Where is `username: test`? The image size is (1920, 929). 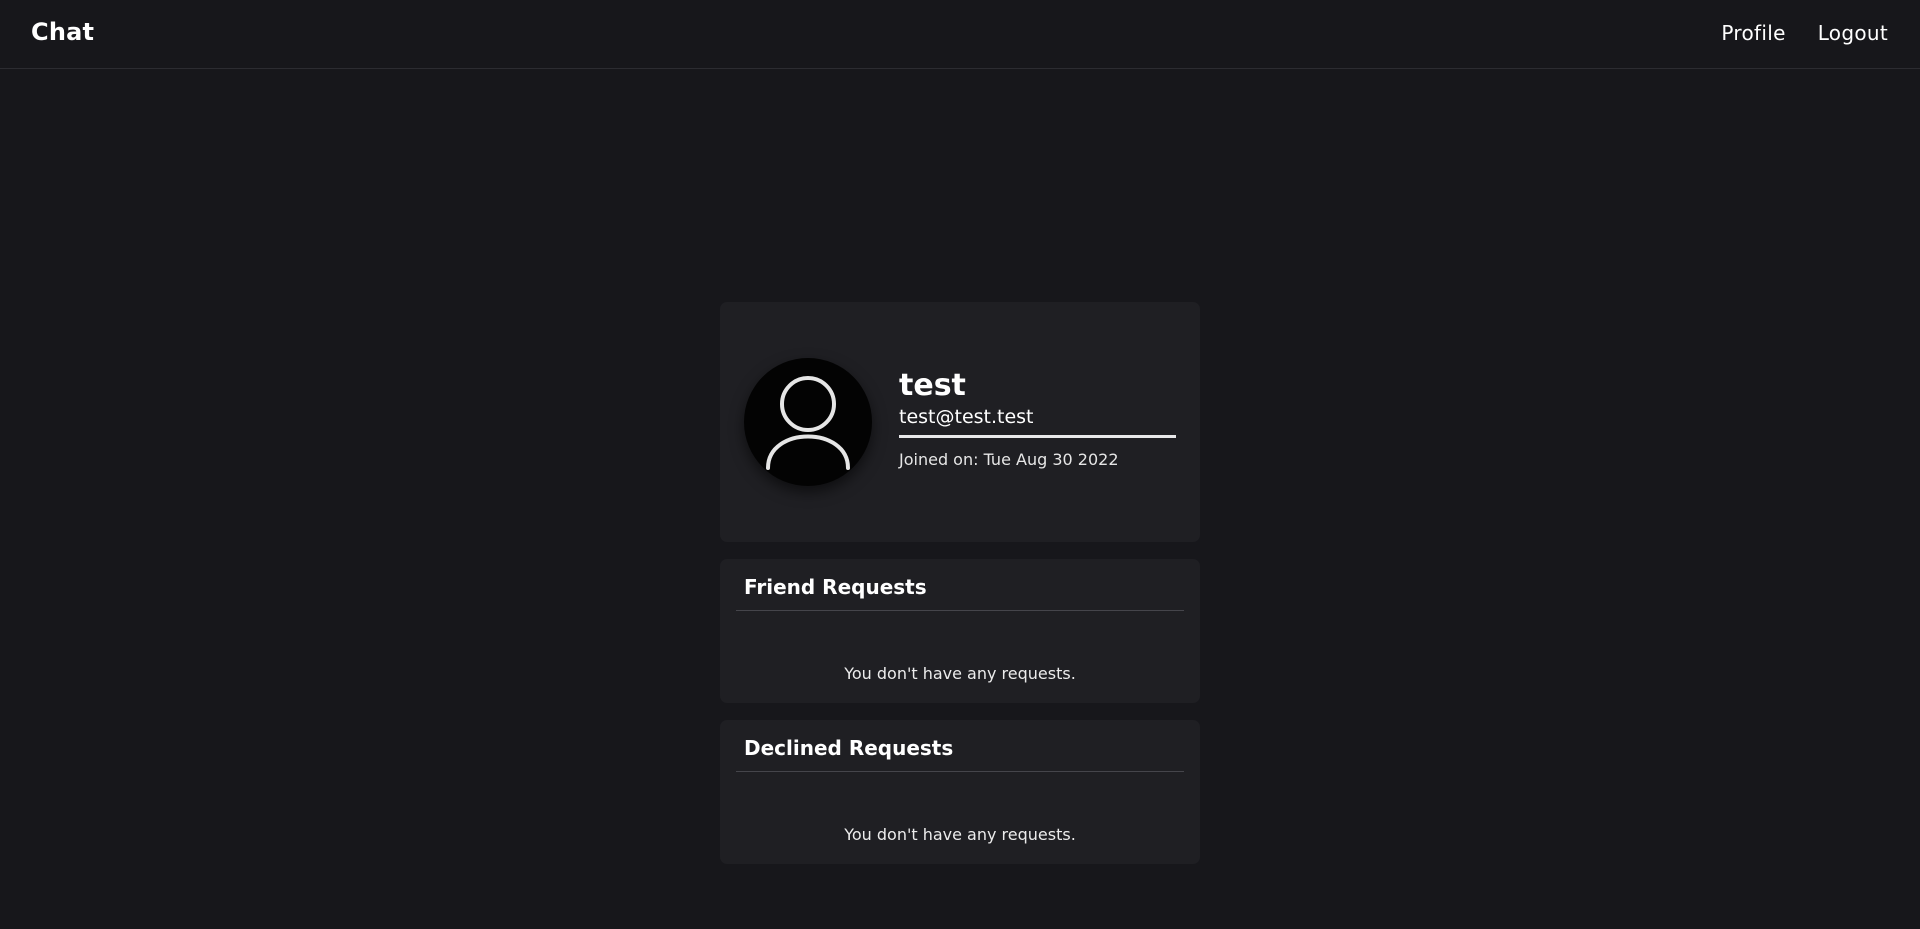 username: test is located at coordinates (932, 385).